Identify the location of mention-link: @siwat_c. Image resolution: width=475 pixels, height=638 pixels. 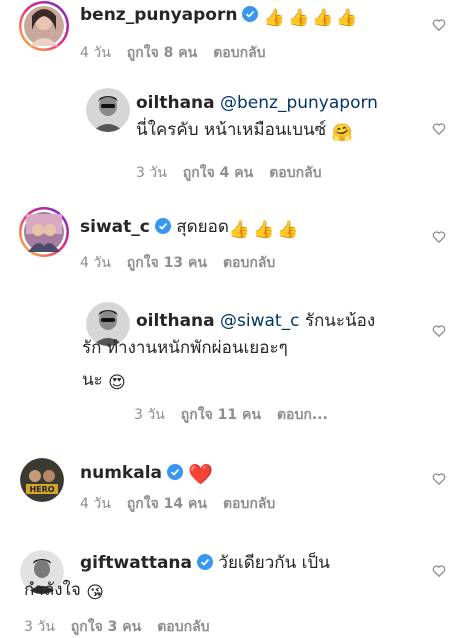
(259, 321).